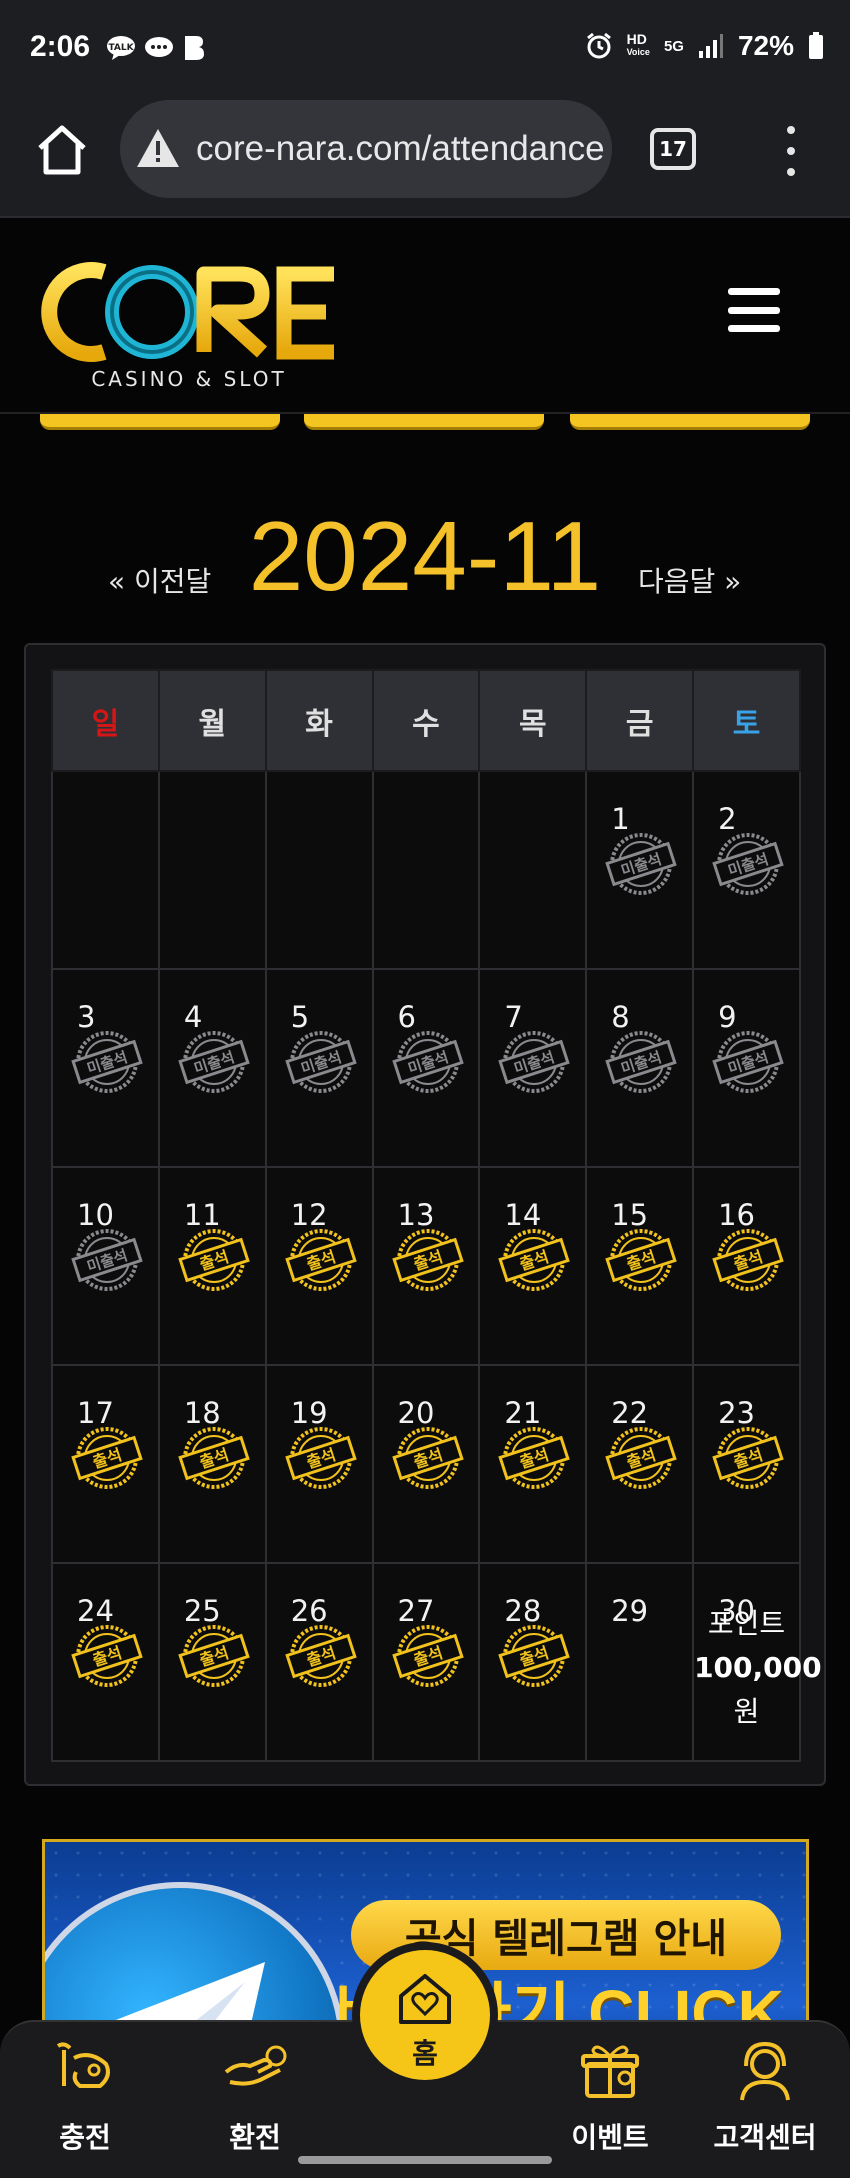 This screenshot has height=2178, width=850. What do you see at coordinates (62, 150) in the screenshot?
I see `browser-home-icon` at bounding box center [62, 150].